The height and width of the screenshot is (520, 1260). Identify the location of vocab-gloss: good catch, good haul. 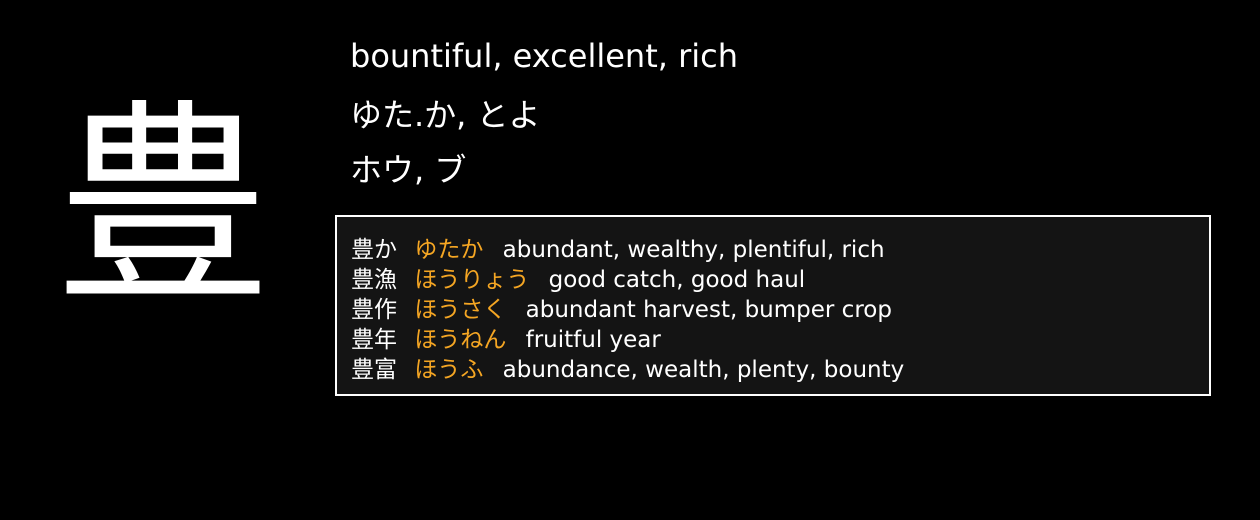
(677, 280).